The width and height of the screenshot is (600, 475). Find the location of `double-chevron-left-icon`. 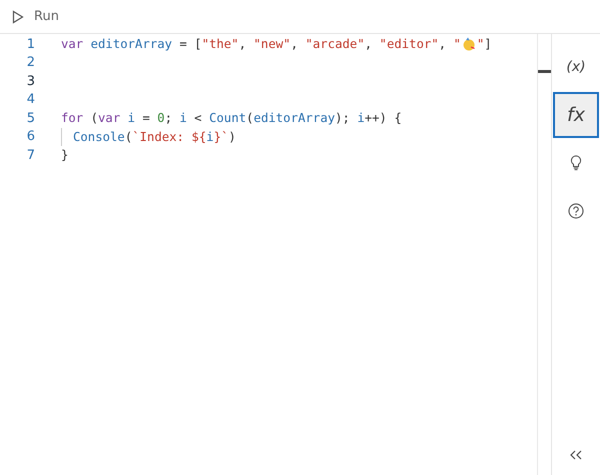

double-chevron-left-icon is located at coordinates (576, 455).